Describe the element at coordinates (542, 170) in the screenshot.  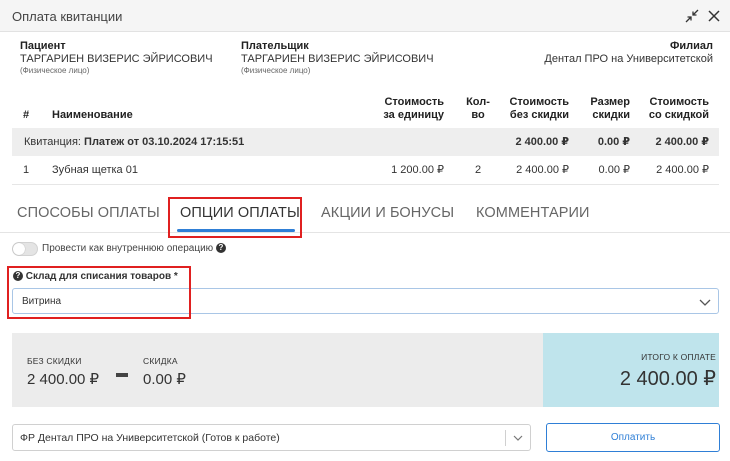
I see `row-no-discount: 2 400.00 ₽` at that location.